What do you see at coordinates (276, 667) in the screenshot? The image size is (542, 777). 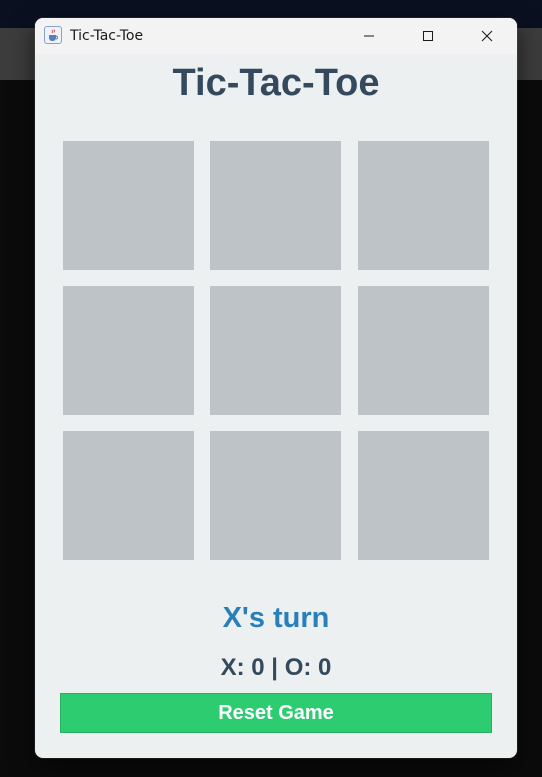 I see `score-display: X: 0 | O: 0` at bounding box center [276, 667].